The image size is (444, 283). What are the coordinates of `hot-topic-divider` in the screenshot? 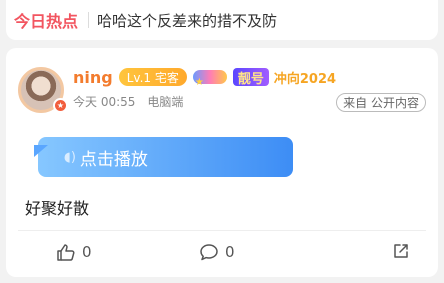 It's located at (89, 20).